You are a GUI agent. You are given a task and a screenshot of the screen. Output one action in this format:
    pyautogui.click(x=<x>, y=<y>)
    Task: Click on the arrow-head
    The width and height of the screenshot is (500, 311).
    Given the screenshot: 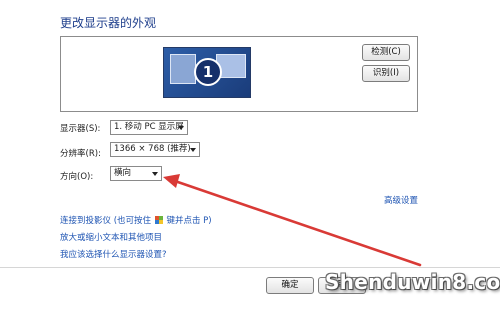 What is the action you would take?
    pyautogui.click(x=171, y=181)
    